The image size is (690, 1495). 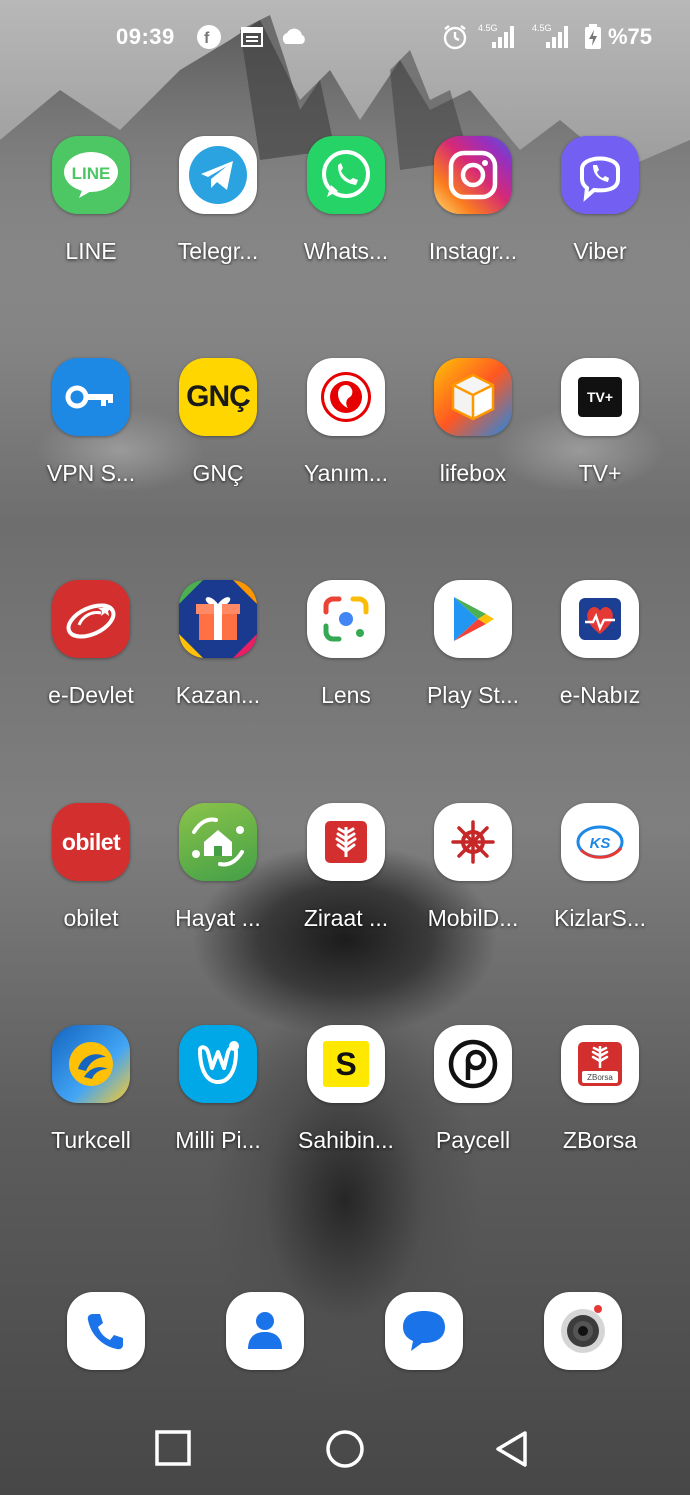 I want to click on status-time: 09:39, so click(x=145, y=36).